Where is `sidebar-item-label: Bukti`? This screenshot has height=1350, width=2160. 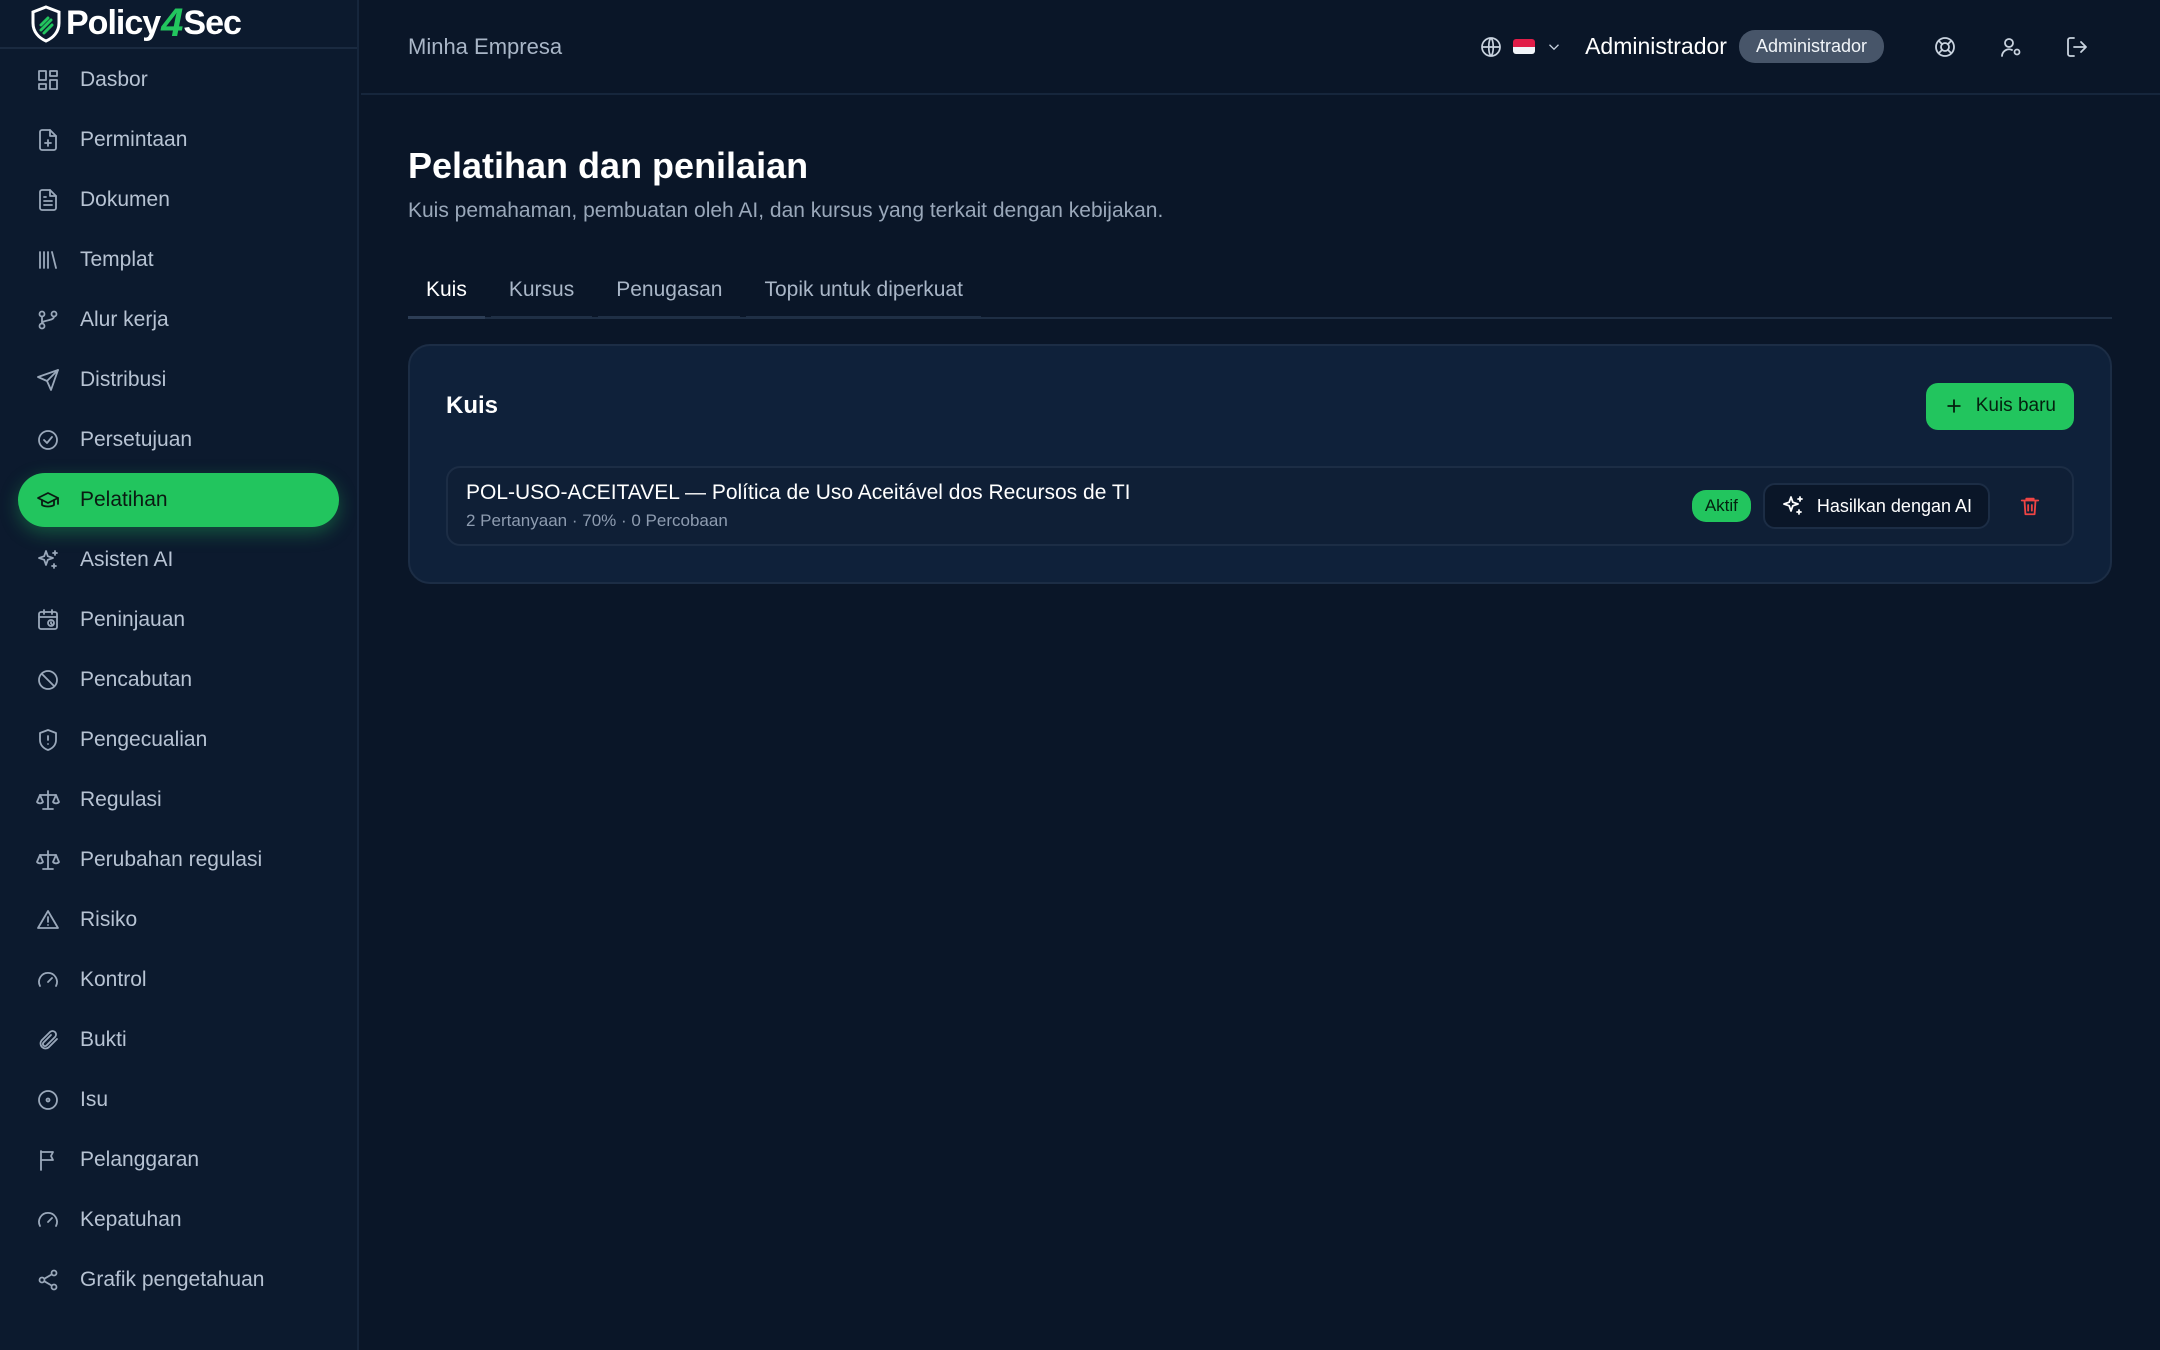 sidebar-item-label: Bukti is located at coordinates (103, 1039).